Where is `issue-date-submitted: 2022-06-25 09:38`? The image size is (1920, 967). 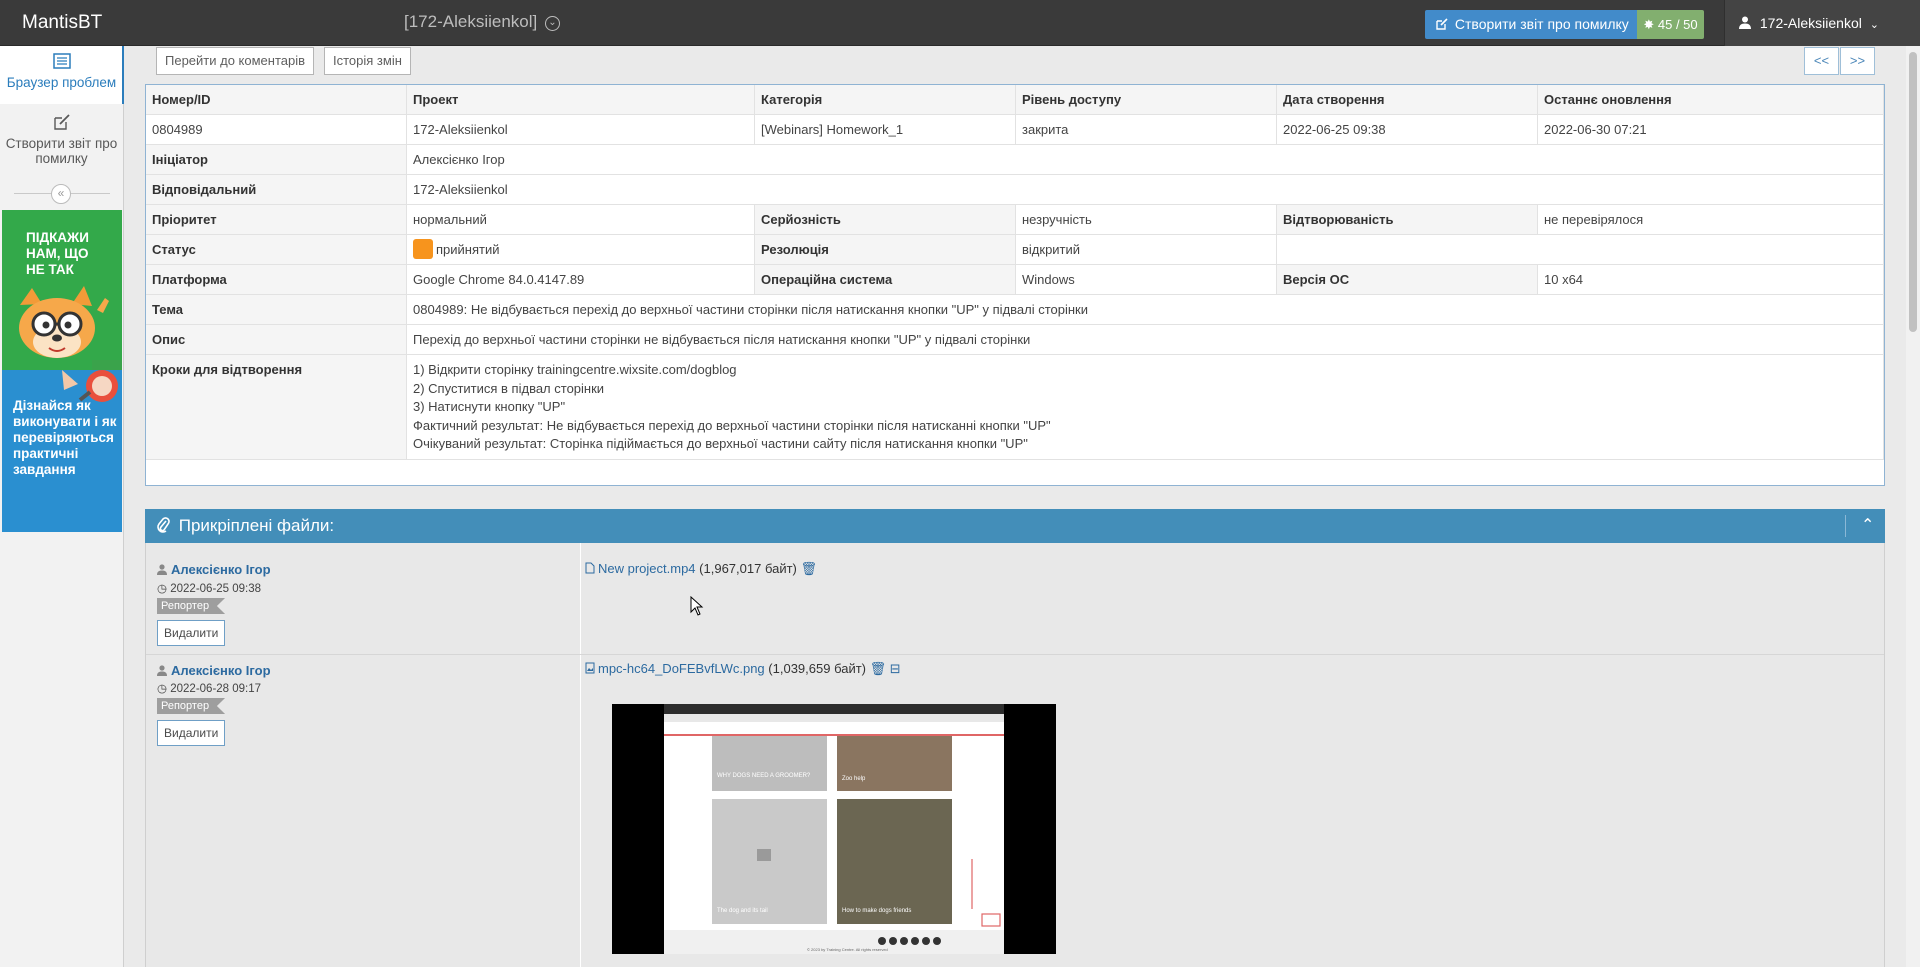 issue-date-submitted: 2022-06-25 09:38 is located at coordinates (1407, 130).